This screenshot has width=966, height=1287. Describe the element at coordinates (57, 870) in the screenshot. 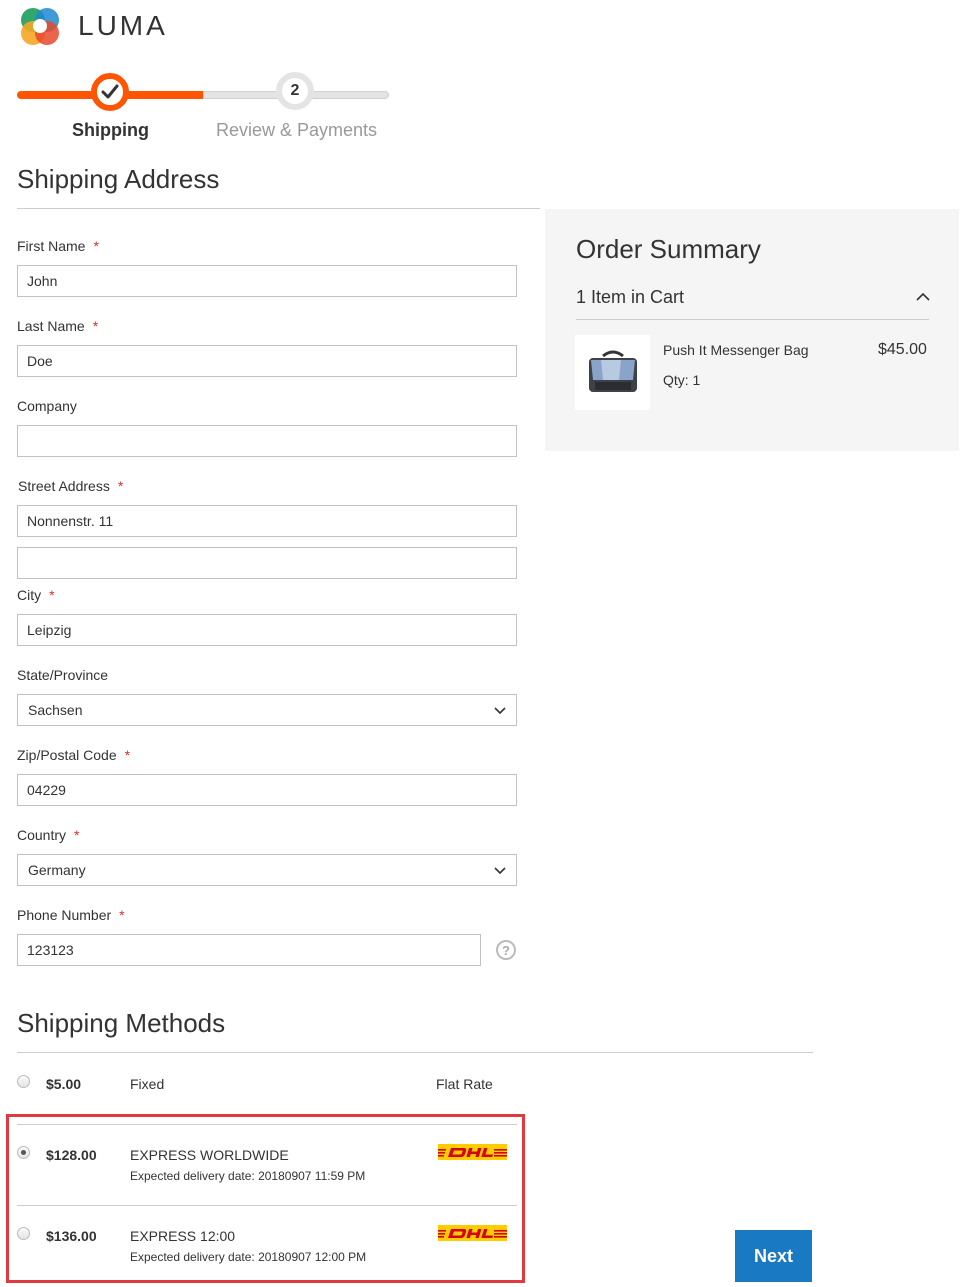

I see `country-select-value: Germany` at that location.